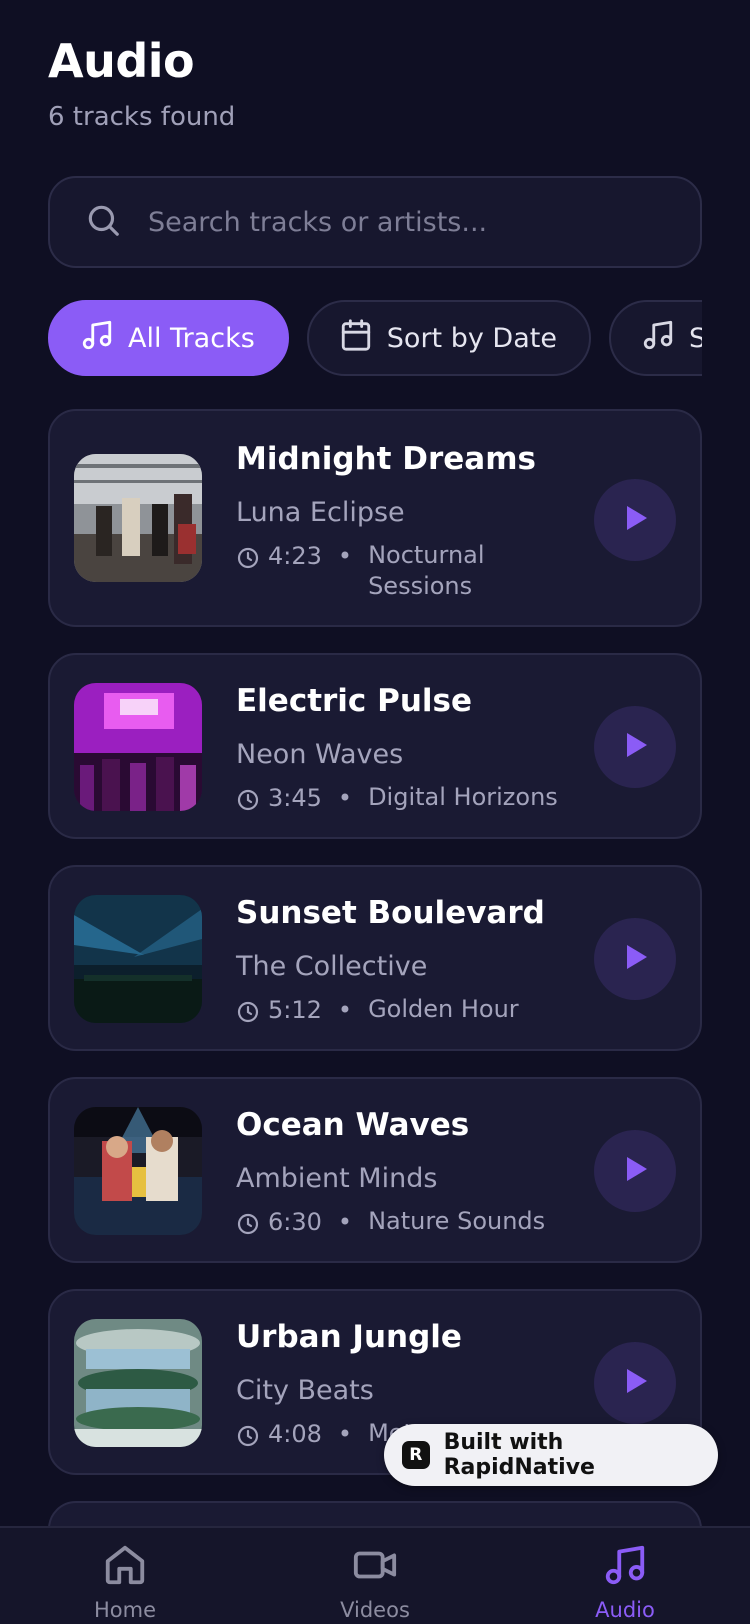 The image size is (750, 1624). I want to click on track-artist: Neon Waves, so click(320, 754).